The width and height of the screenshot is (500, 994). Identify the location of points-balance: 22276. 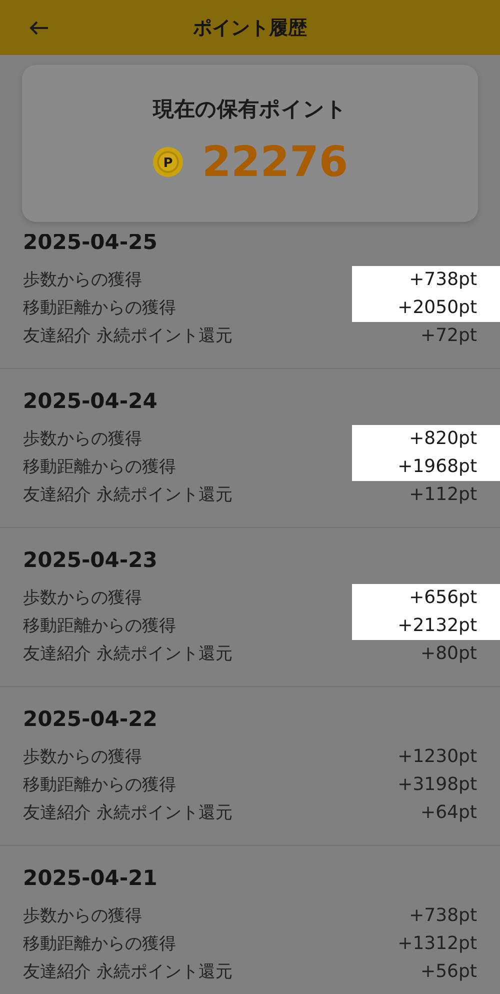
(275, 161).